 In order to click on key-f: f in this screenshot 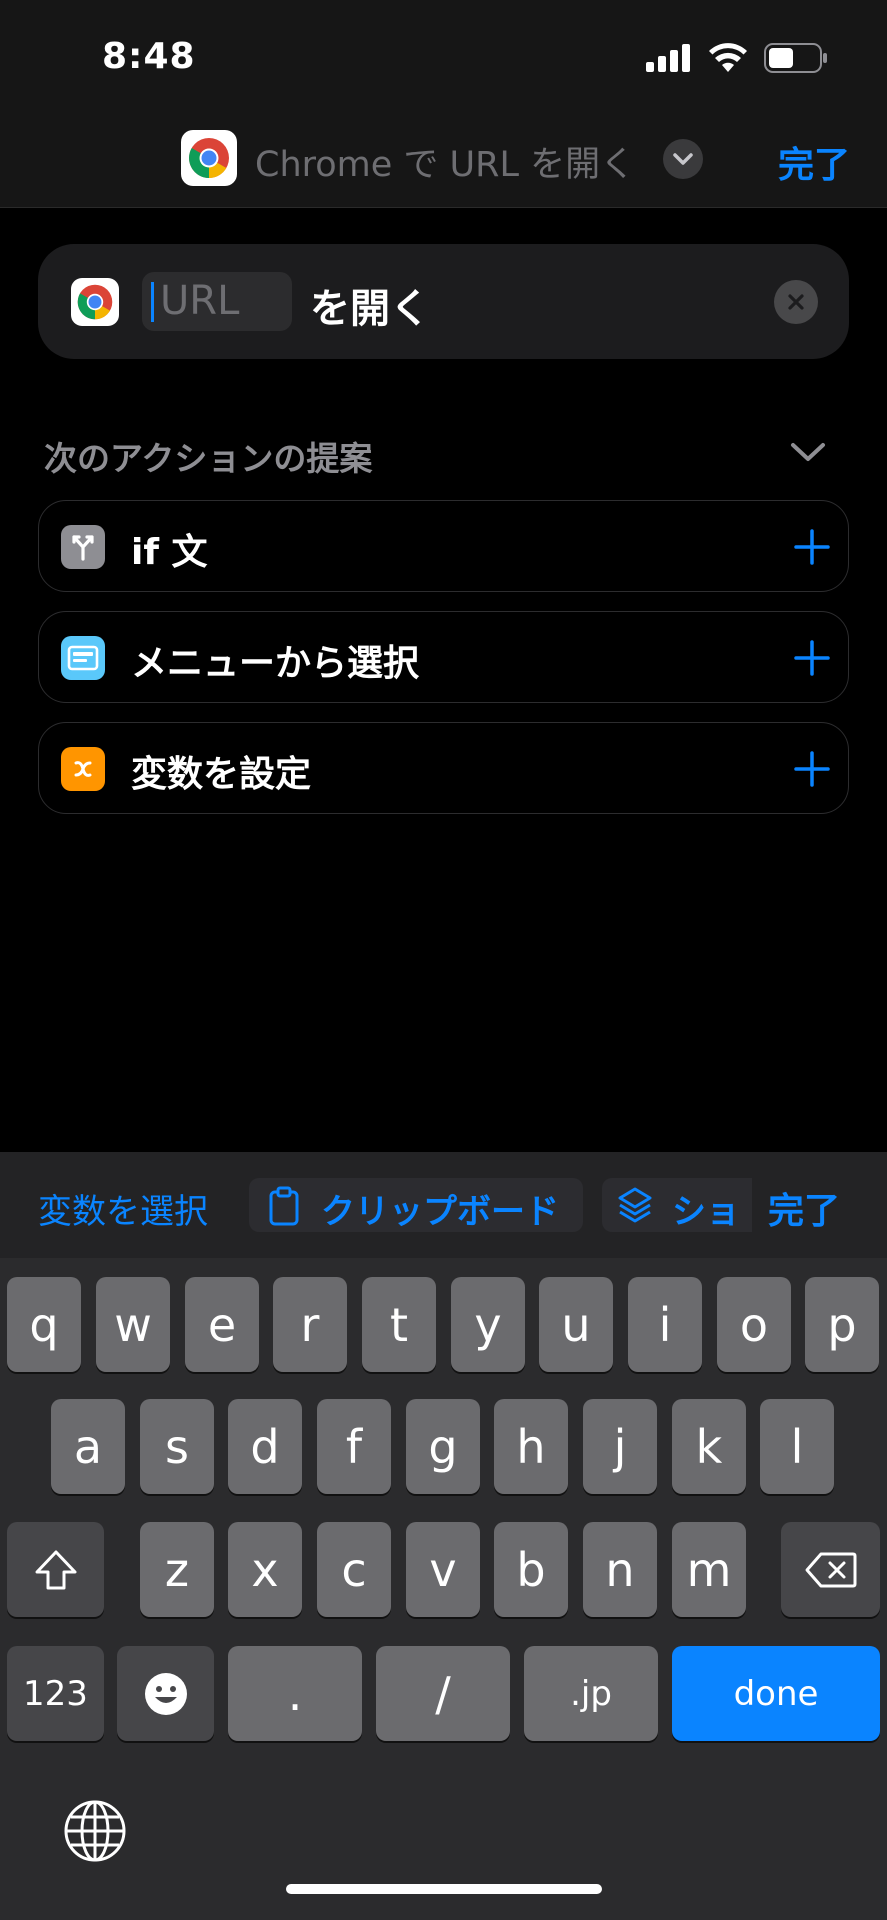, I will do `click(354, 1446)`.